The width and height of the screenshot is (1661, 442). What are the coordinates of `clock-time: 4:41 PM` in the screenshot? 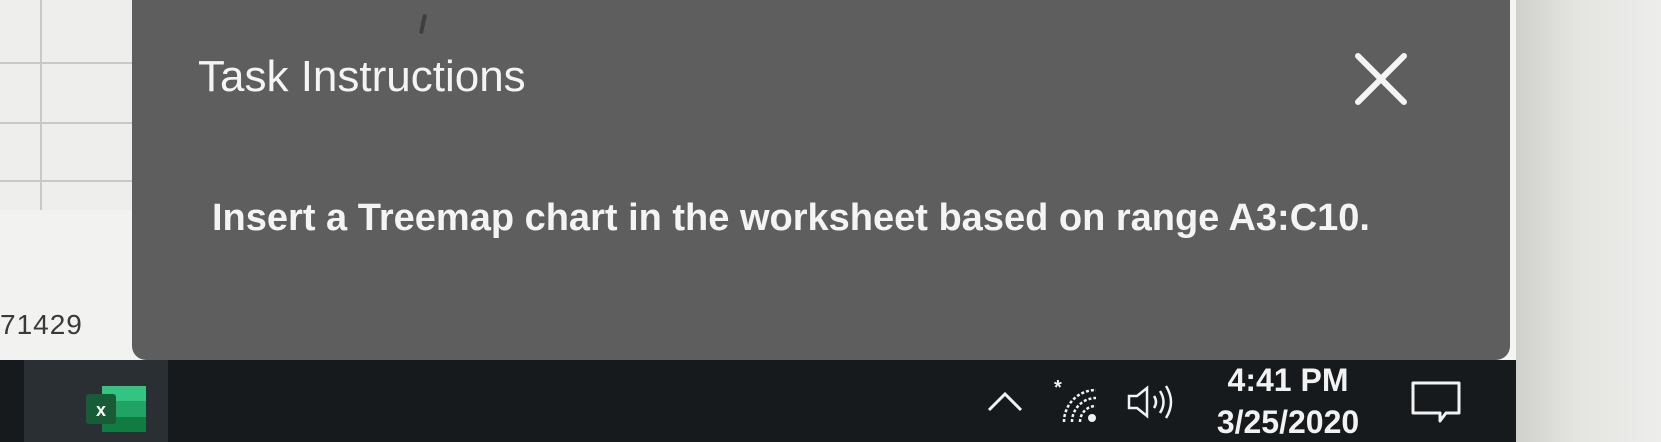 It's located at (1288, 380).